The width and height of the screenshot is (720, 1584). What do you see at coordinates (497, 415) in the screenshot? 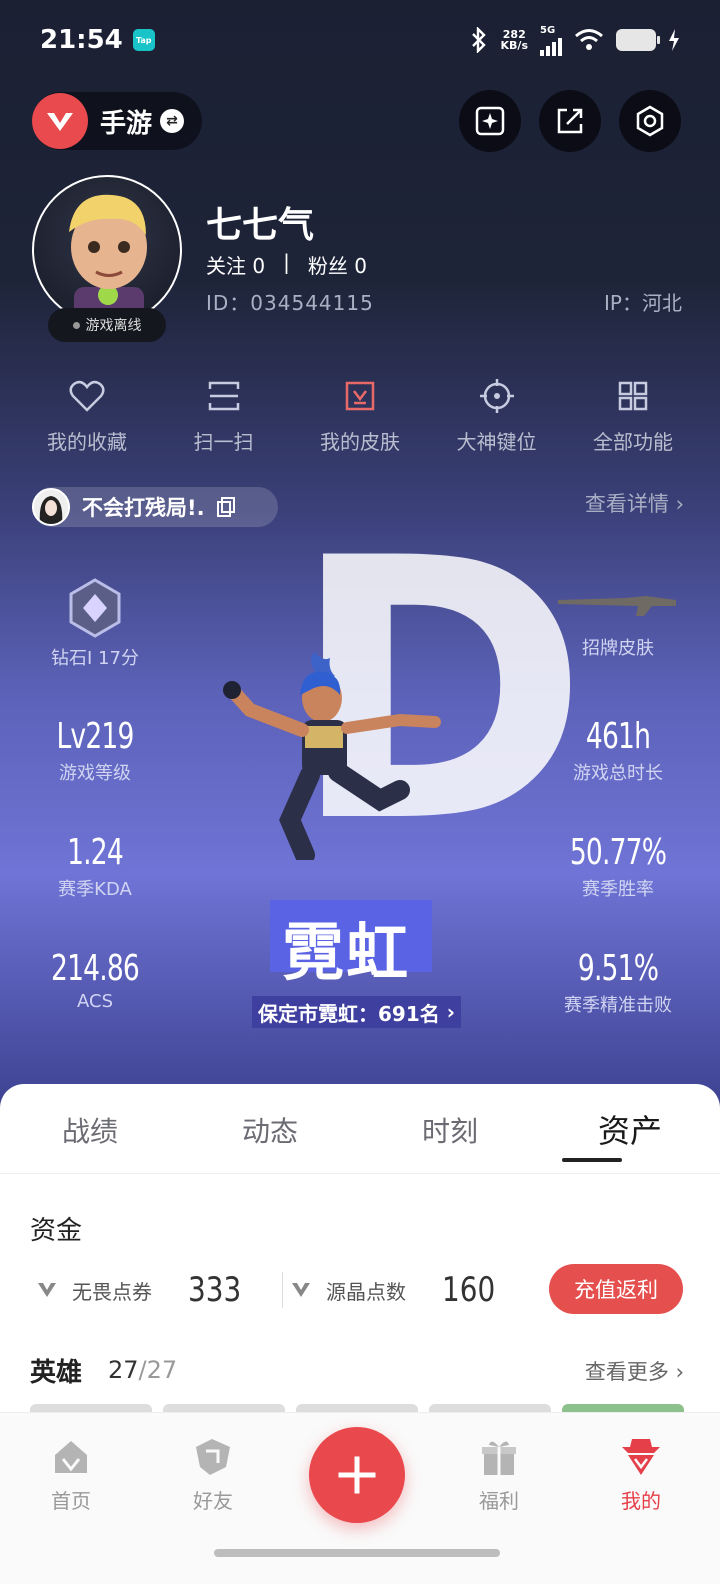
I see `quick-item-pro-keybinds: 大神键位` at bounding box center [497, 415].